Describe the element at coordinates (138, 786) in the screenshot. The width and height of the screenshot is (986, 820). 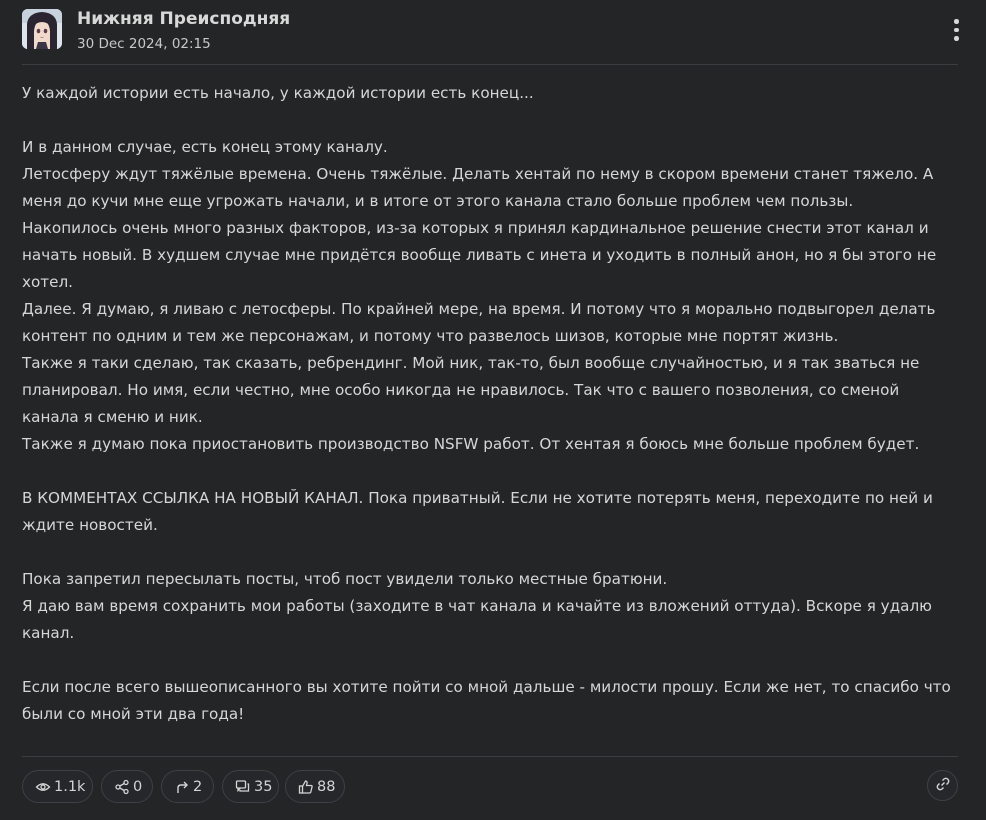
I see `shares-count: 0` at that location.